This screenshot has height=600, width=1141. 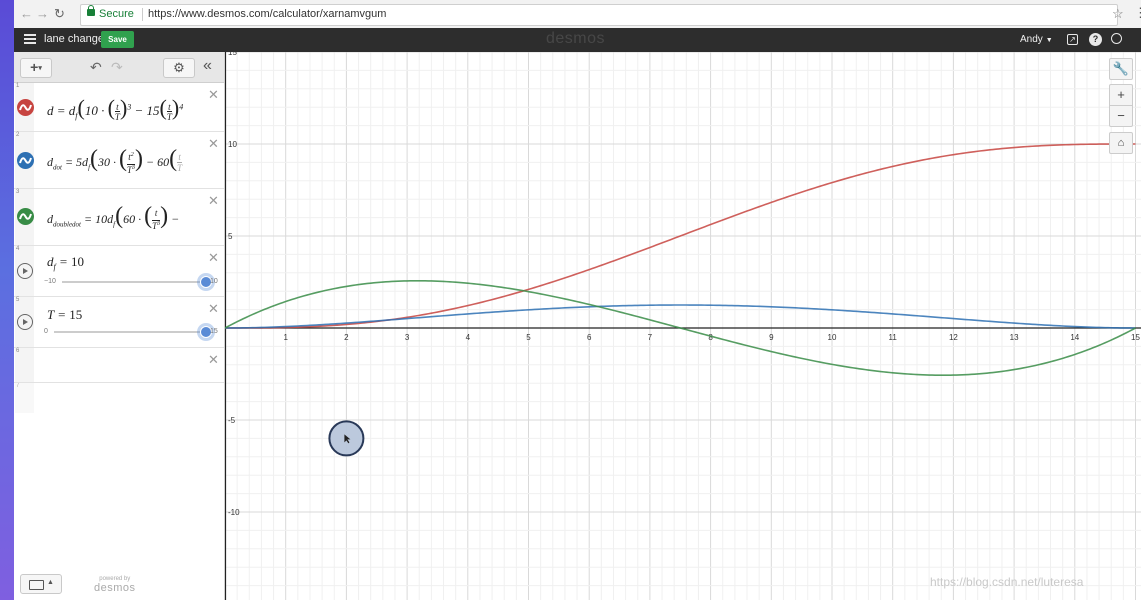 I want to click on x-tick-label: 12, so click(x=953, y=337).